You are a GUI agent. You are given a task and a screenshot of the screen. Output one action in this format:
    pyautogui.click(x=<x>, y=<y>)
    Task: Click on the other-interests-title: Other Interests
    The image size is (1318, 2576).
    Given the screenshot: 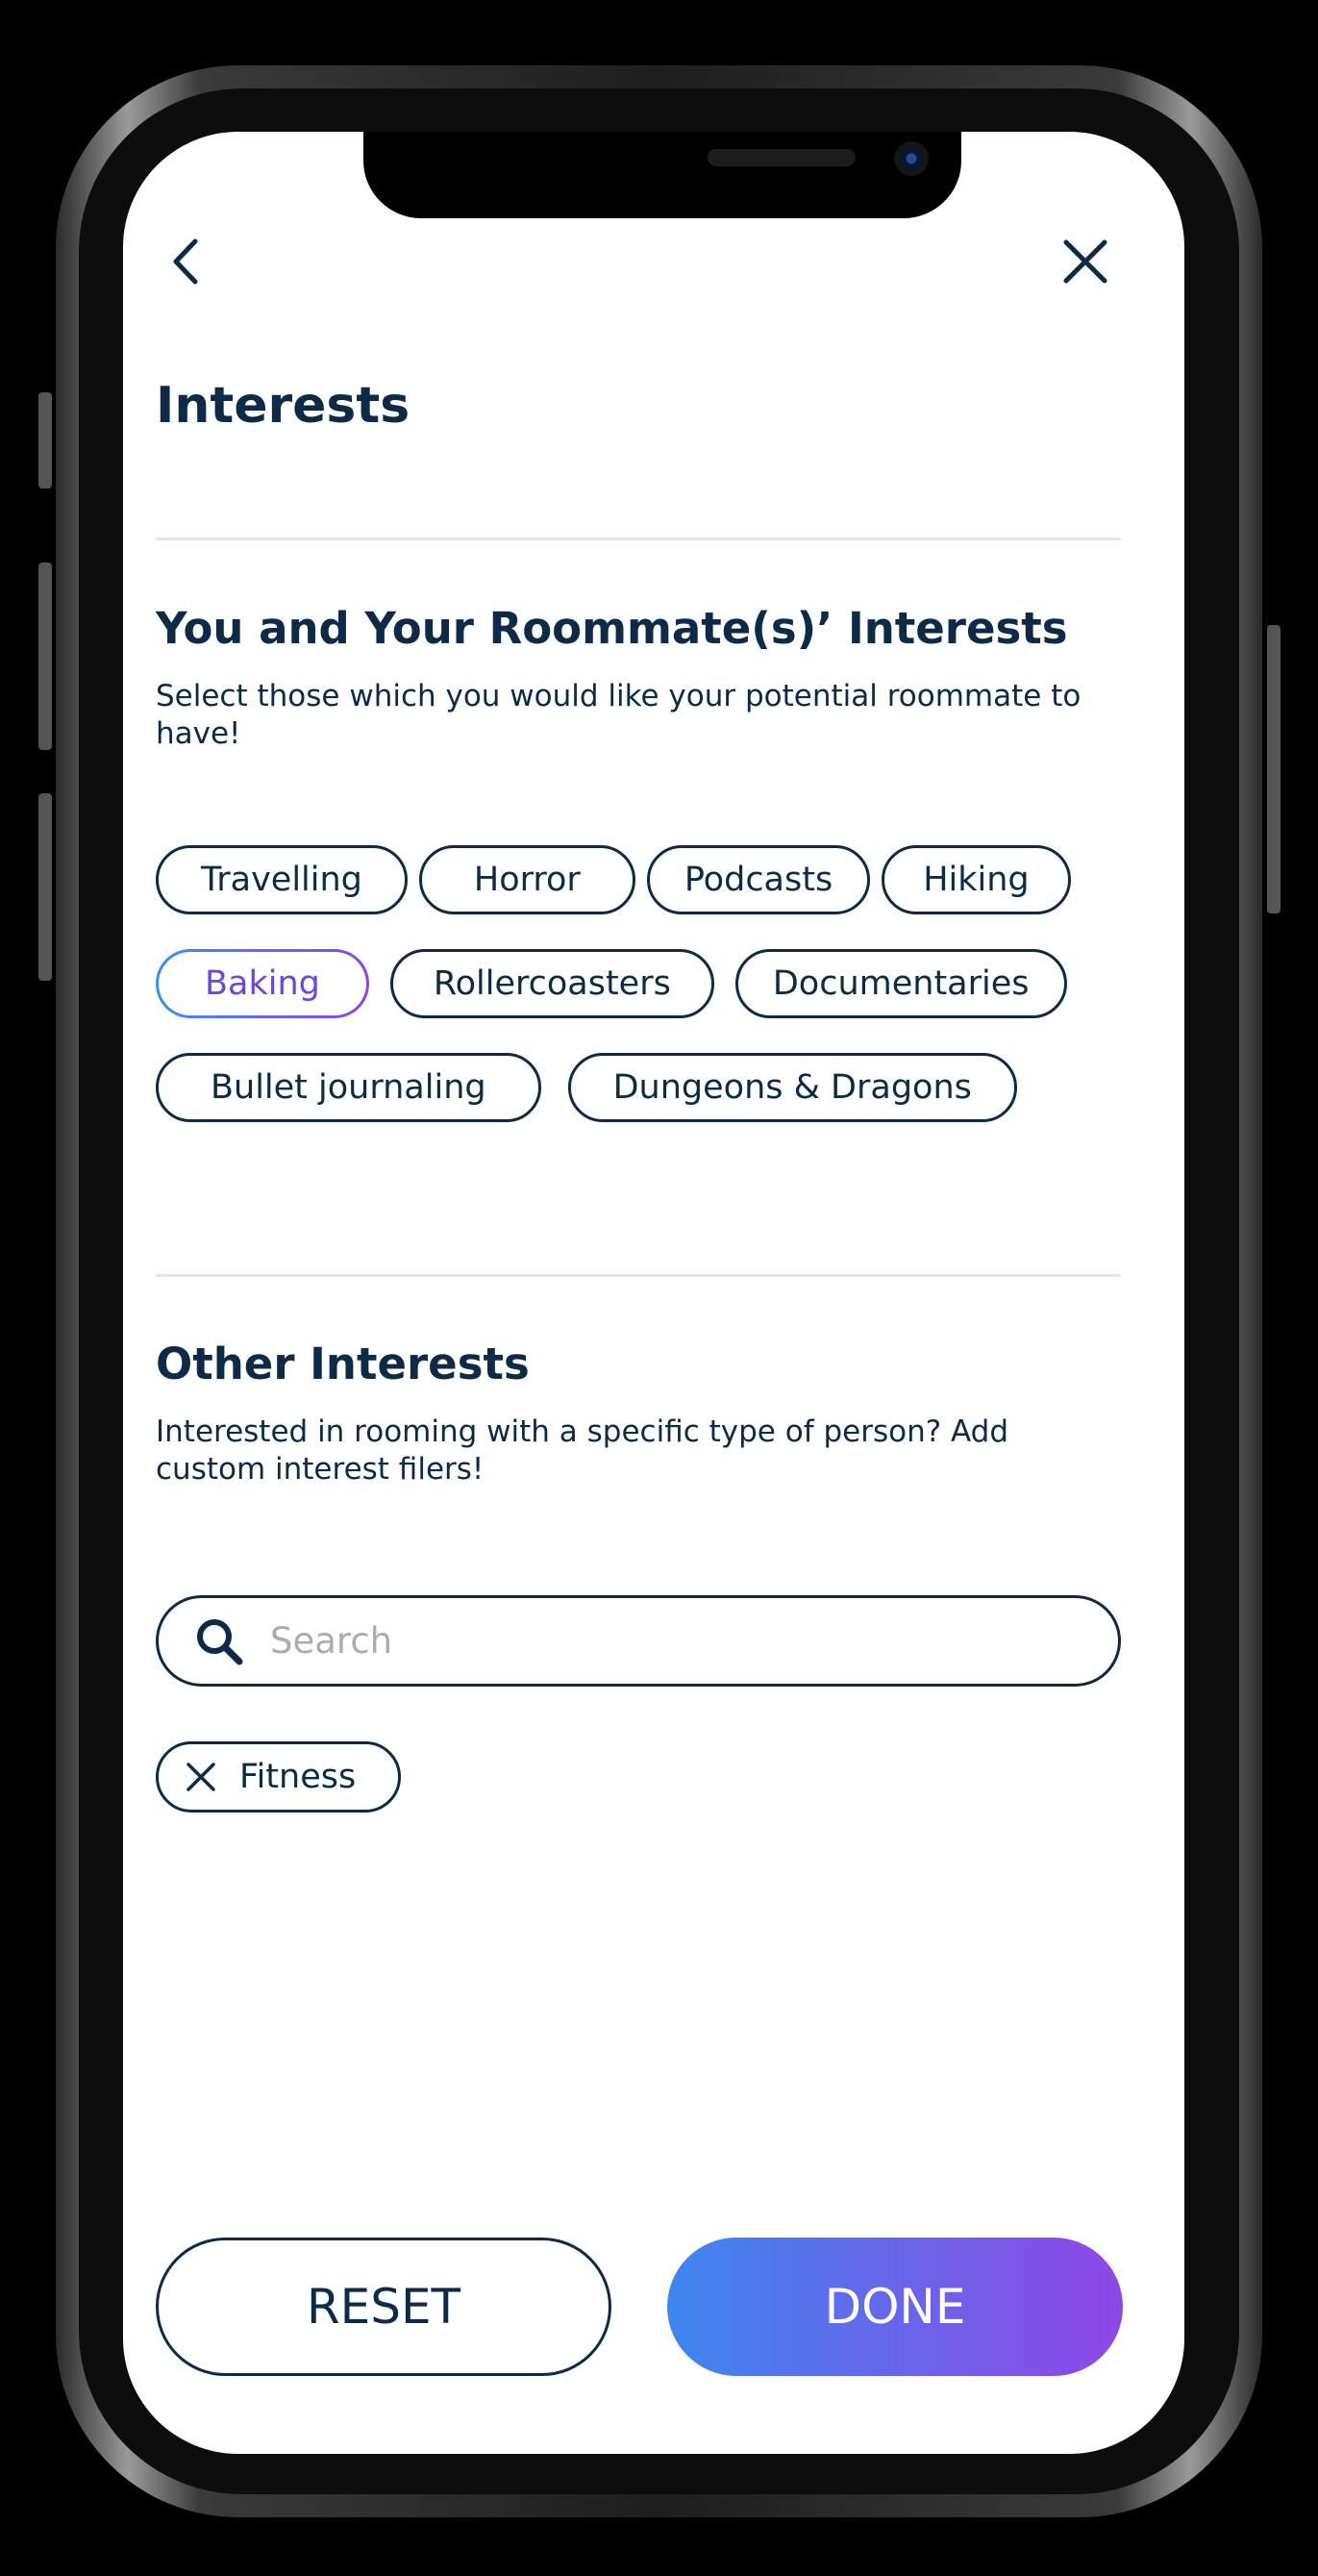 What is the action you would take?
    pyautogui.click(x=343, y=1363)
    